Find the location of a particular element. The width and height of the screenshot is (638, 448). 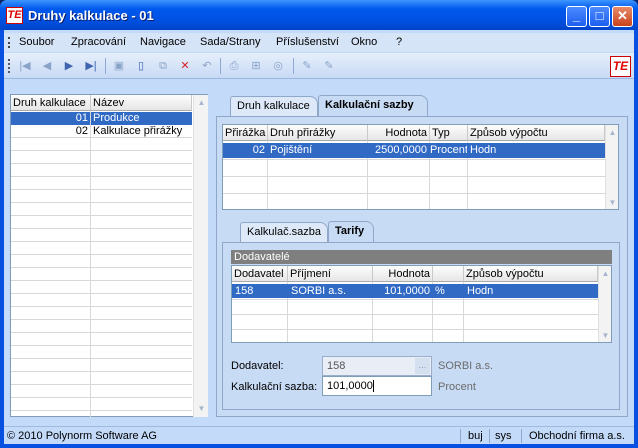

menu-soubor: Soubor is located at coordinates (36, 42).